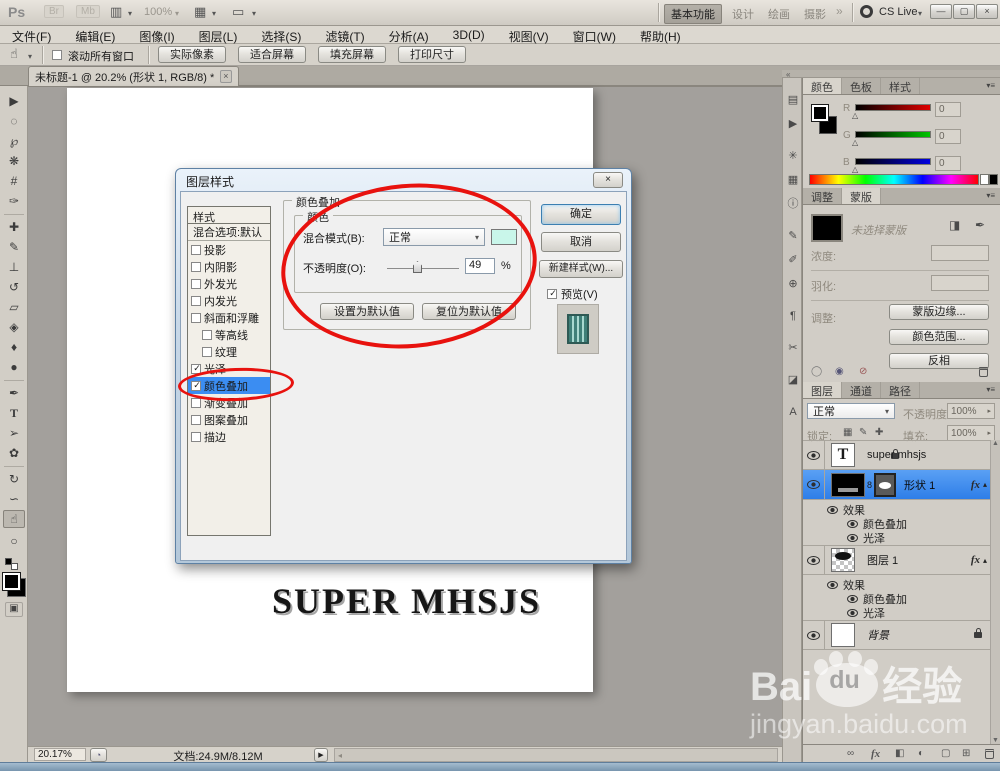  Describe the element at coordinates (891, 74) in the screenshot. I see `dock-collapse-bar: «` at that location.